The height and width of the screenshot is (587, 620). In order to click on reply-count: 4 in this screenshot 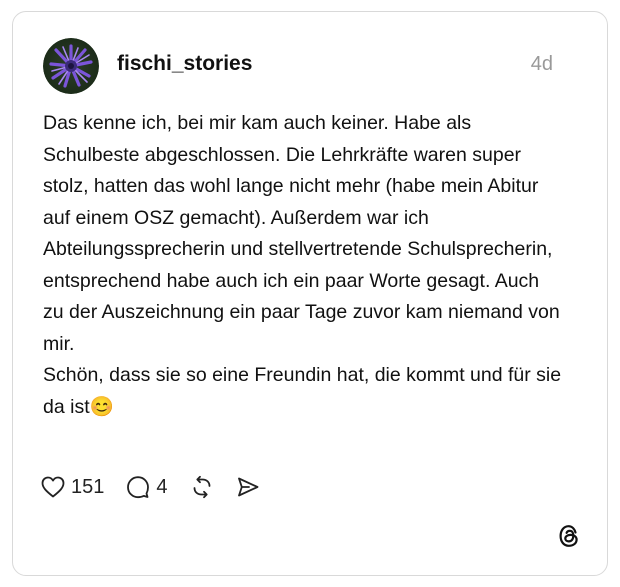, I will do `click(162, 486)`.